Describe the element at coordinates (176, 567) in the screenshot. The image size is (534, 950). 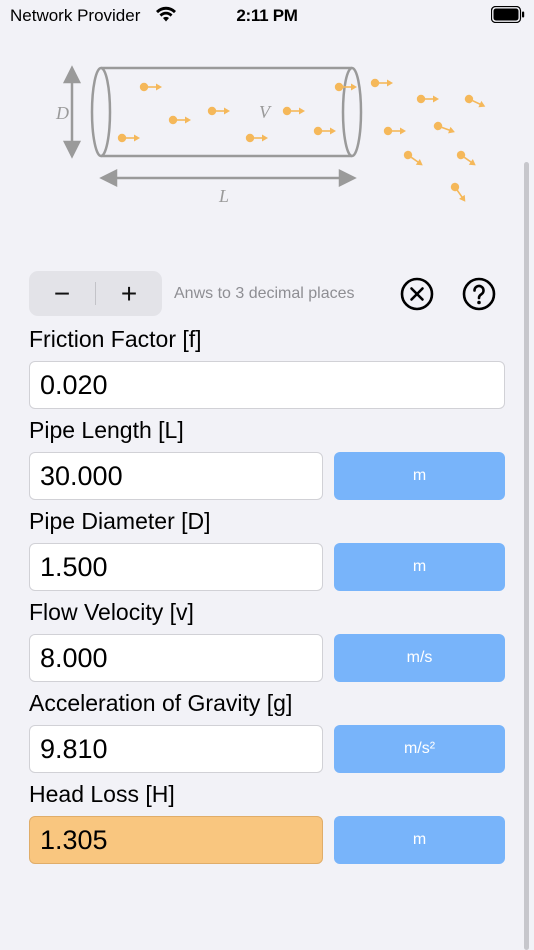
I see `pipe-diameter-input` at that location.